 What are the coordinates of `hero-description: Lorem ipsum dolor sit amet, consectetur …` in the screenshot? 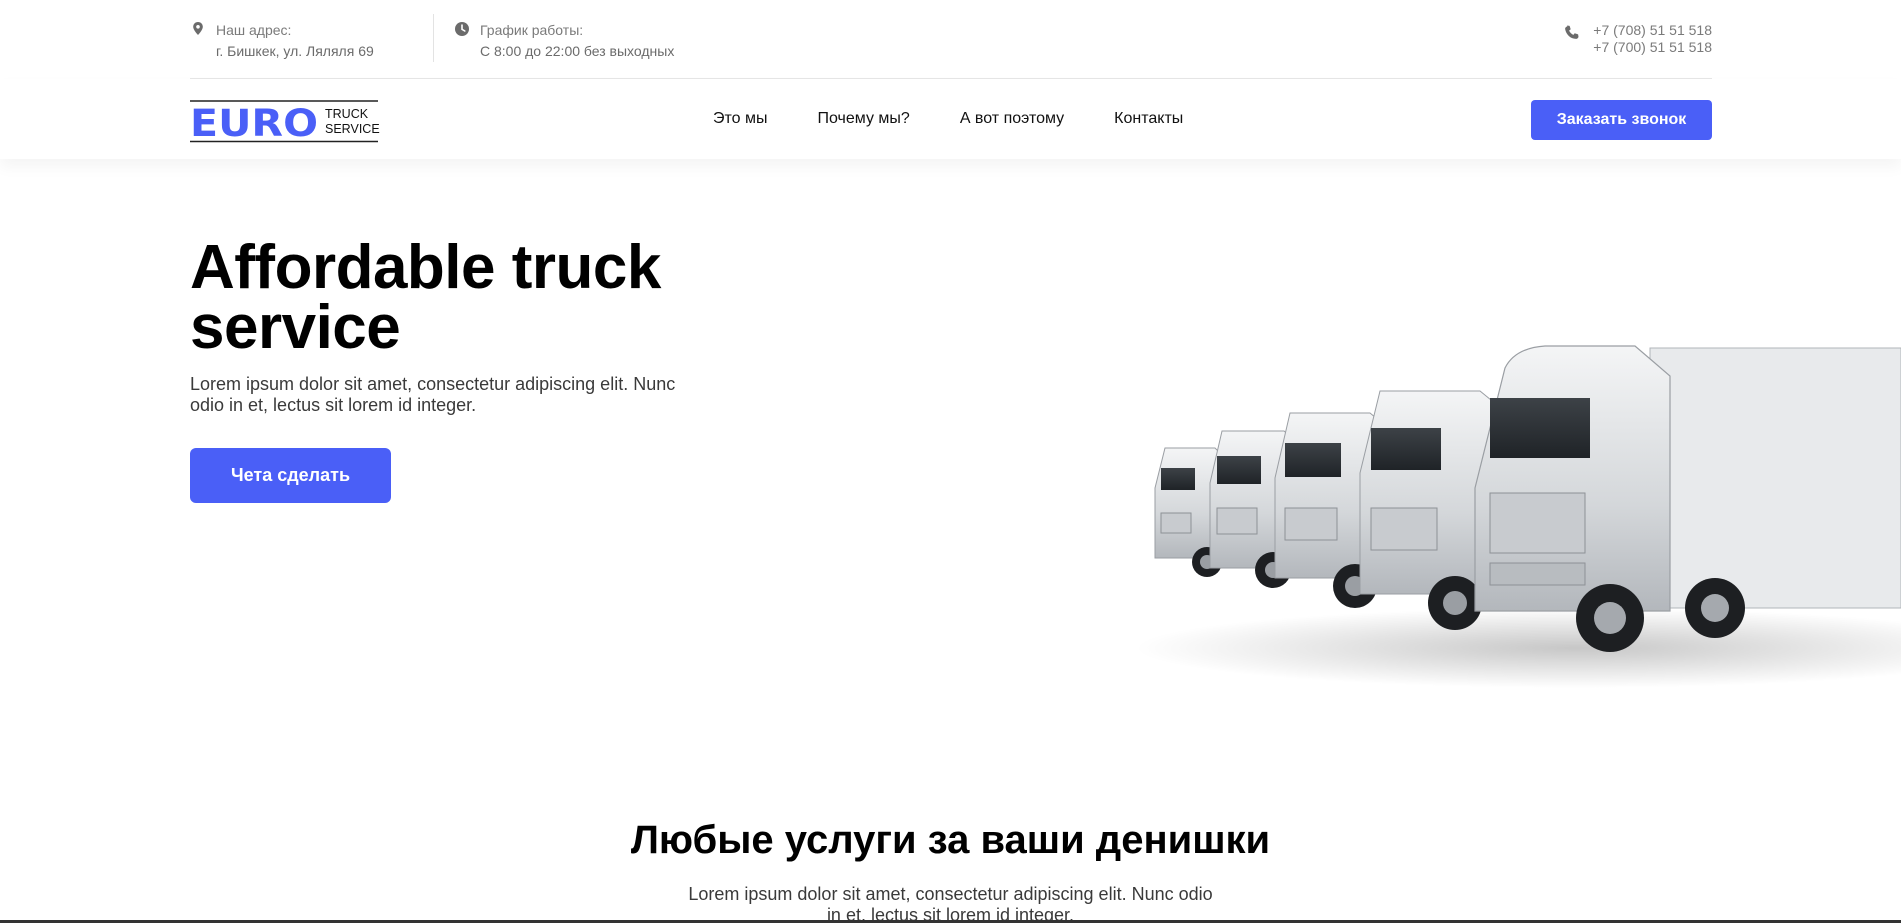 It's located at (433, 394).